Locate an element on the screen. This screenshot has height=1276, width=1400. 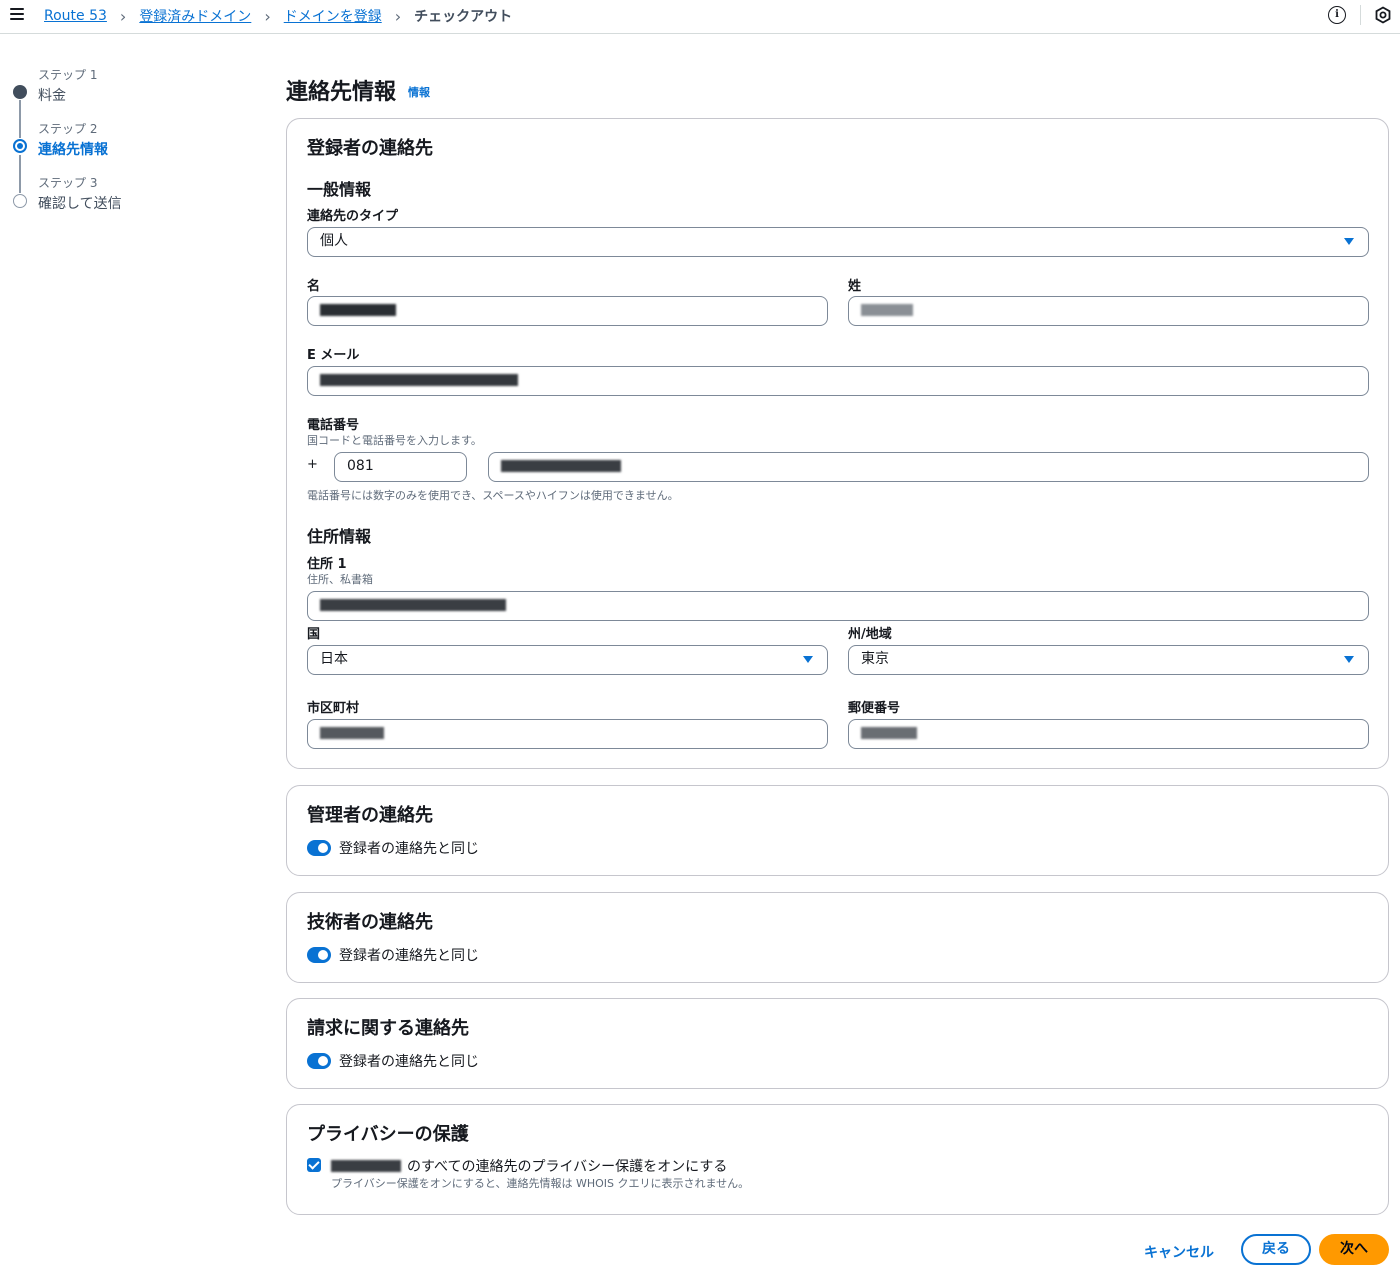
postal-code-input is located at coordinates (1108, 734).